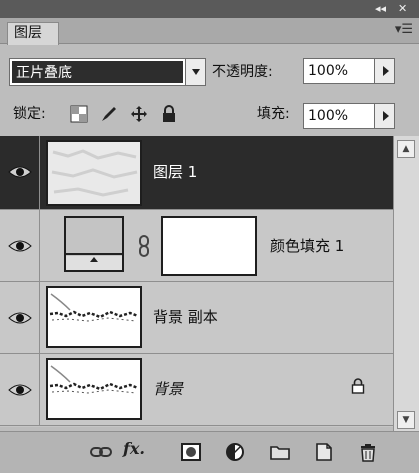 This screenshot has height=473, width=419. I want to click on tab-row: 图层 ▾☰, so click(209, 31).